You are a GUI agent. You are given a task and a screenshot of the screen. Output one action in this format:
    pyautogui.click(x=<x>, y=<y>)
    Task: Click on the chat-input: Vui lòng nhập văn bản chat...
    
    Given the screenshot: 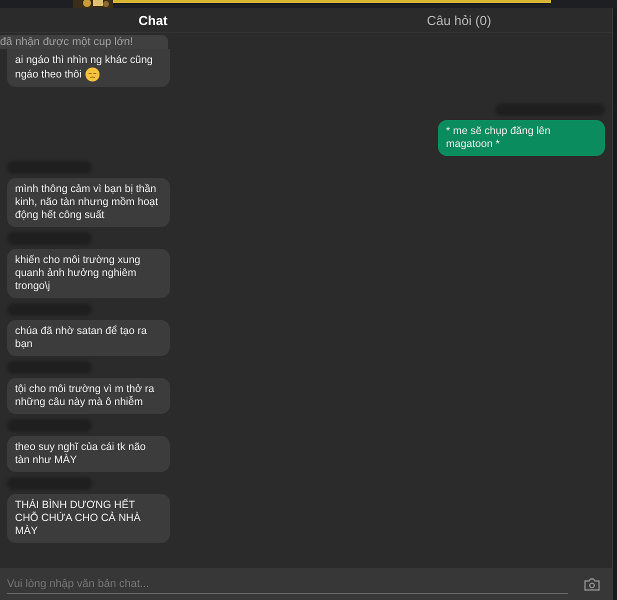 What is the action you would take?
    pyautogui.click(x=287, y=584)
    